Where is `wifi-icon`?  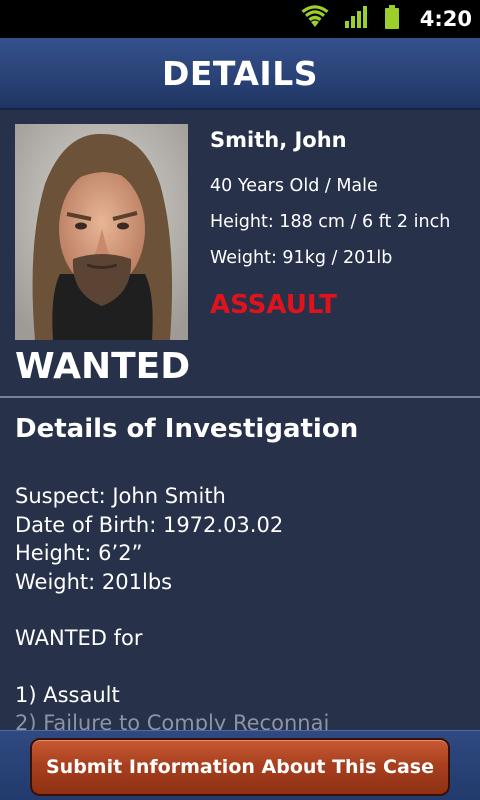 wifi-icon is located at coordinates (315, 19).